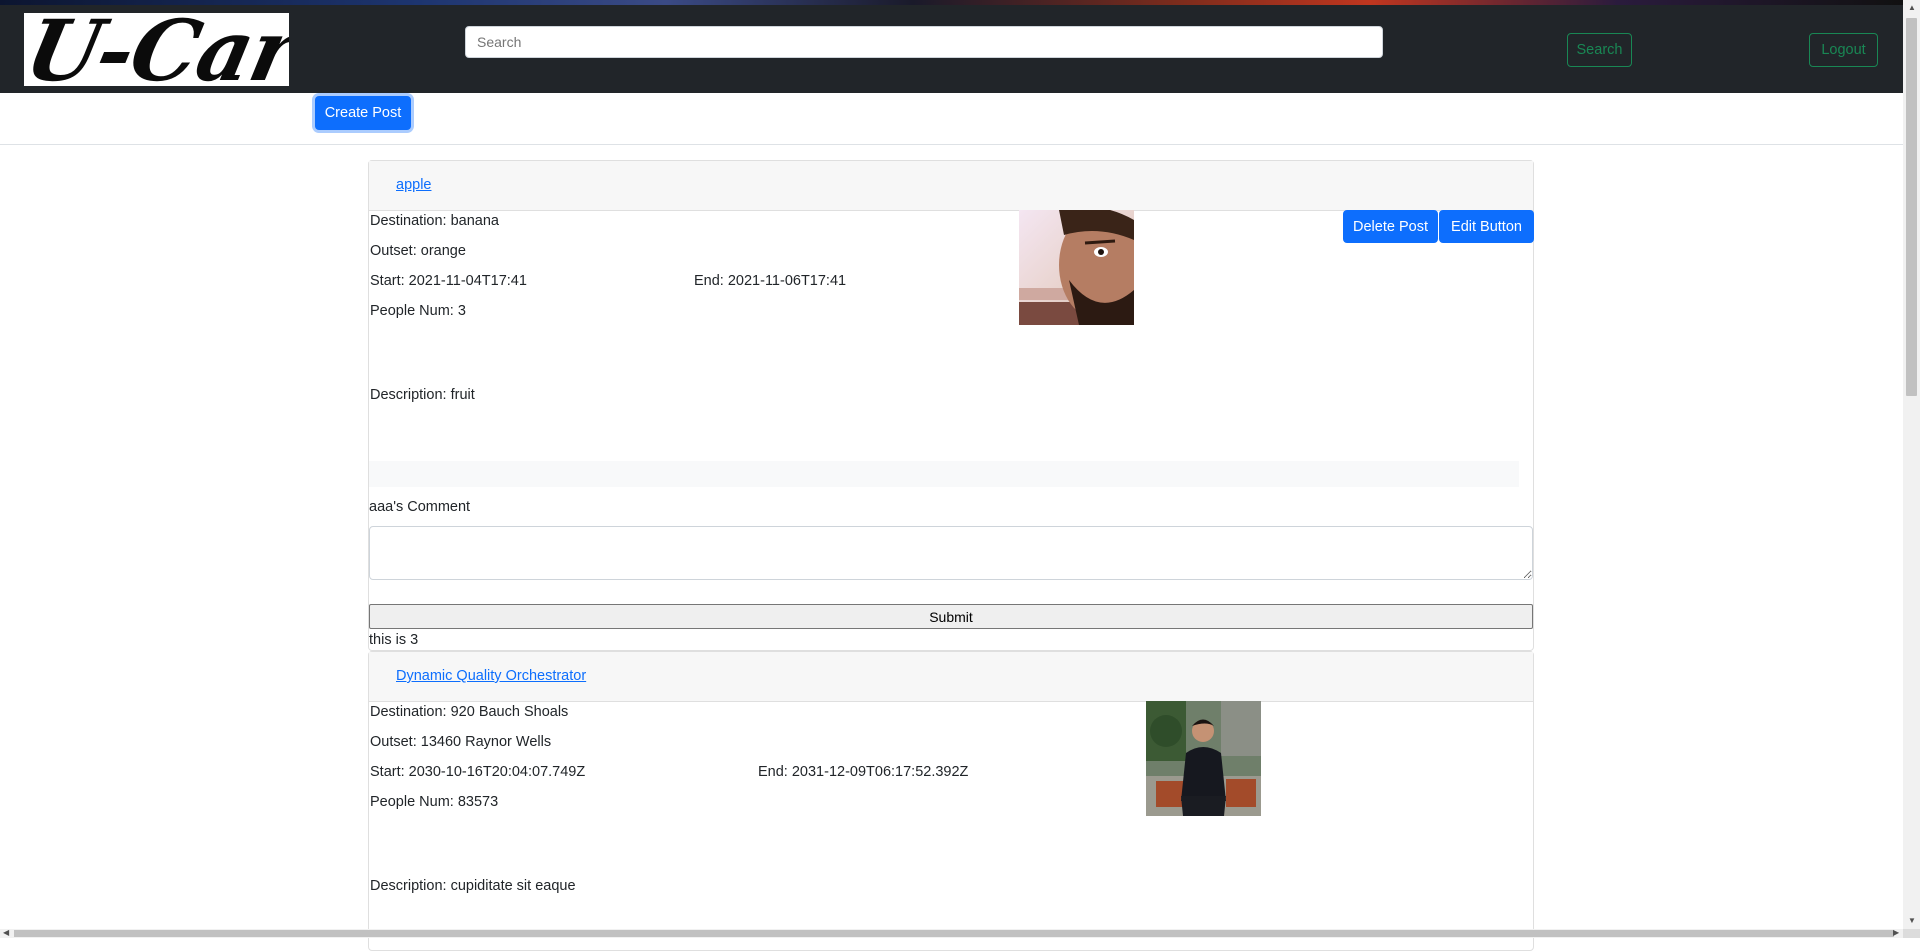  I want to click on horizontal-scroll-thumb, so click(954, 933).